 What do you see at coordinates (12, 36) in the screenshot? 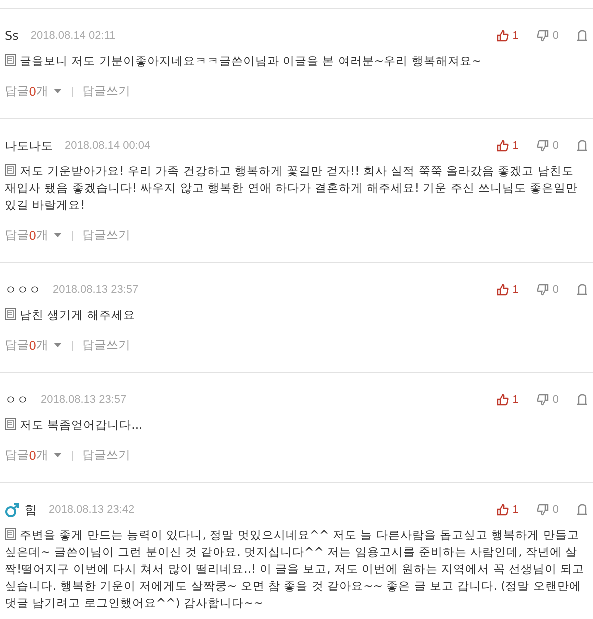
I see `author-name: Ss` at bounding box center [12, 36].